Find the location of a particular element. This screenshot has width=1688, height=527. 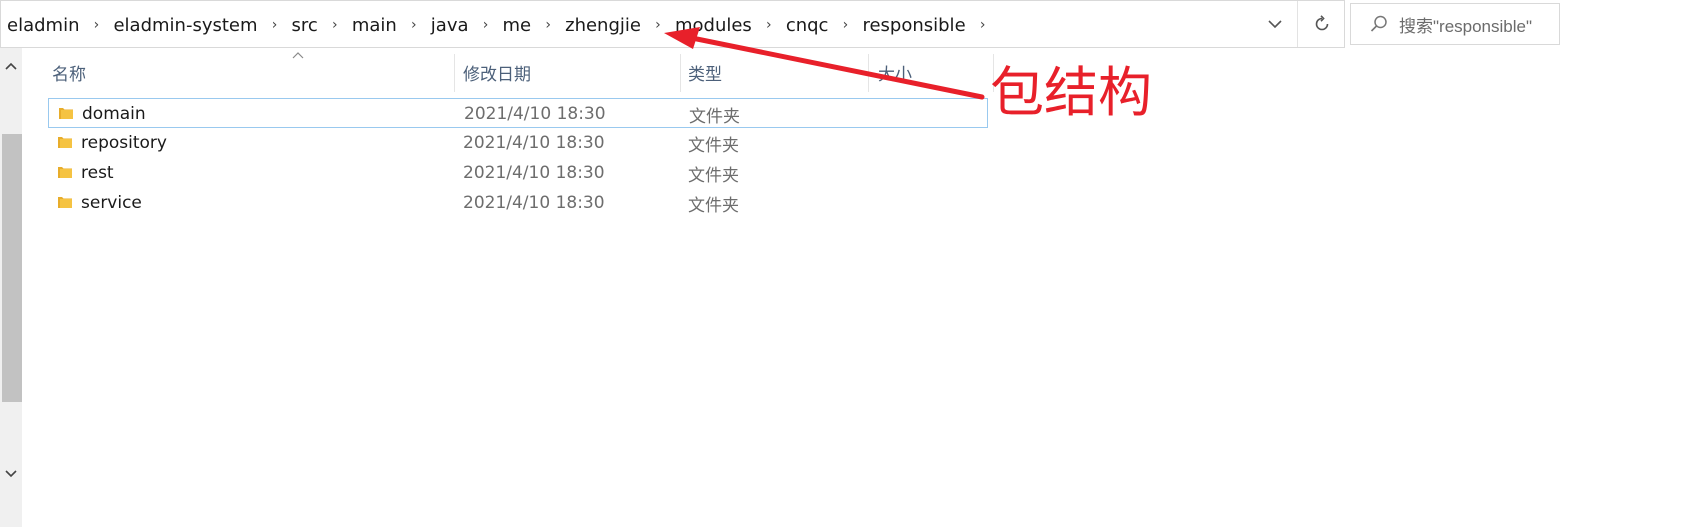

search-icon is located at coordinates (1379, 24).